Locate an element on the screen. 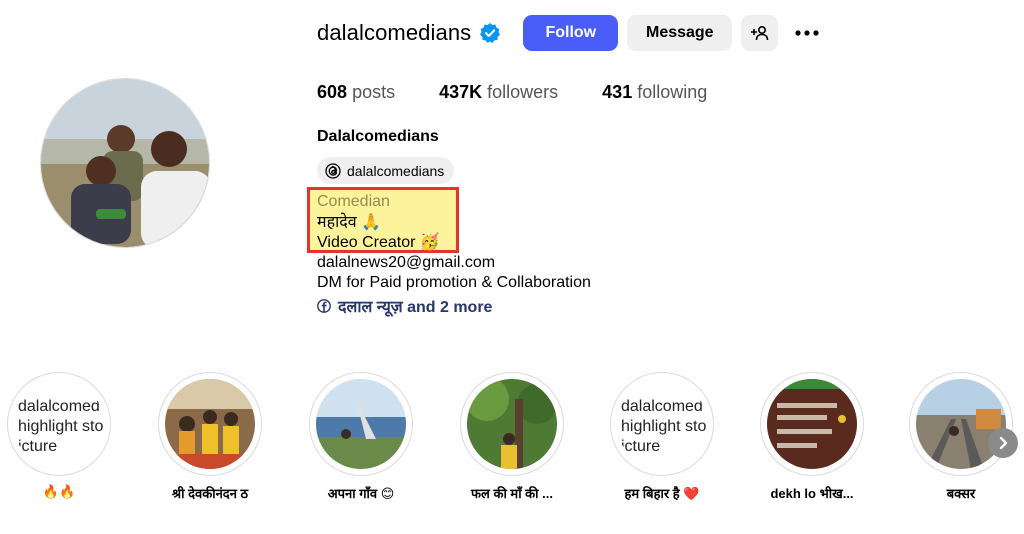 This screenshot has height=534, width=1024. threads-icon is located at coordinates (333, 170).